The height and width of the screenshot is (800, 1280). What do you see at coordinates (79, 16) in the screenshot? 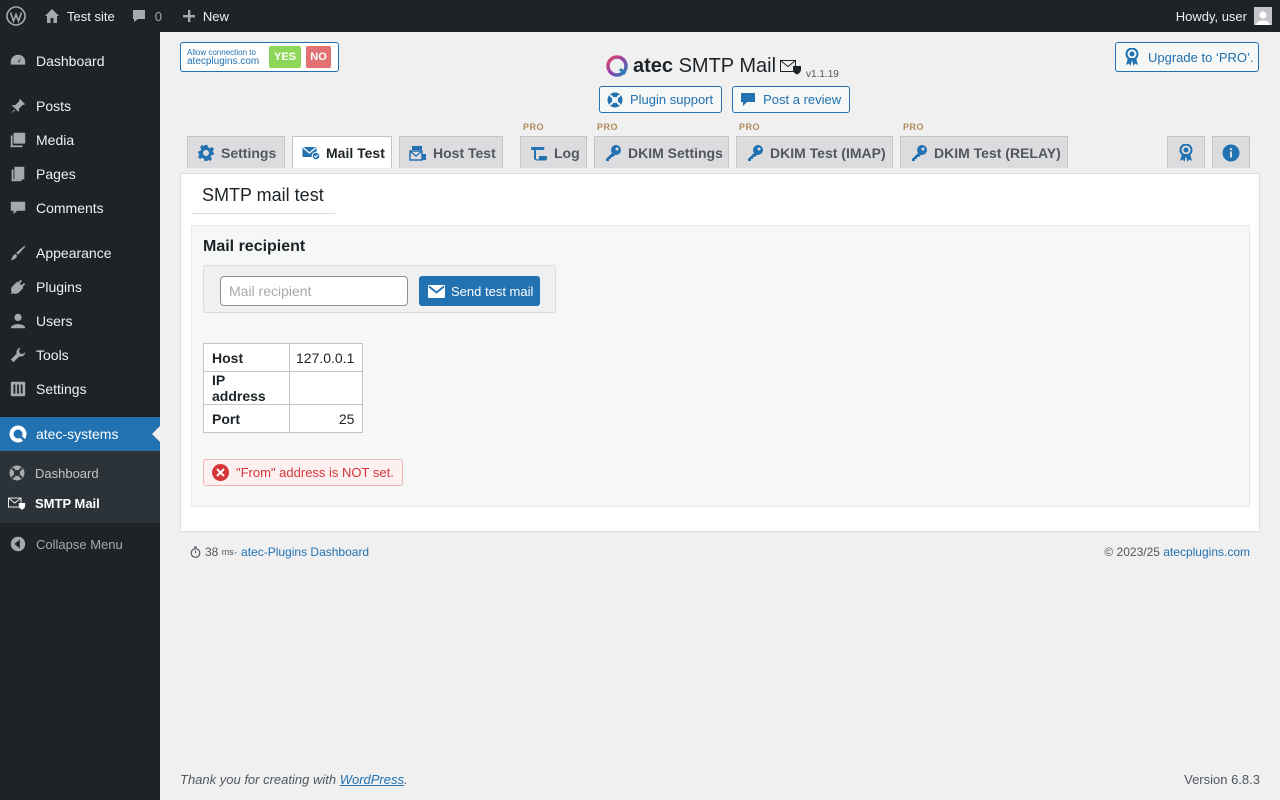
I see `site-name-link: Test site` at bounding box center [79, 16].